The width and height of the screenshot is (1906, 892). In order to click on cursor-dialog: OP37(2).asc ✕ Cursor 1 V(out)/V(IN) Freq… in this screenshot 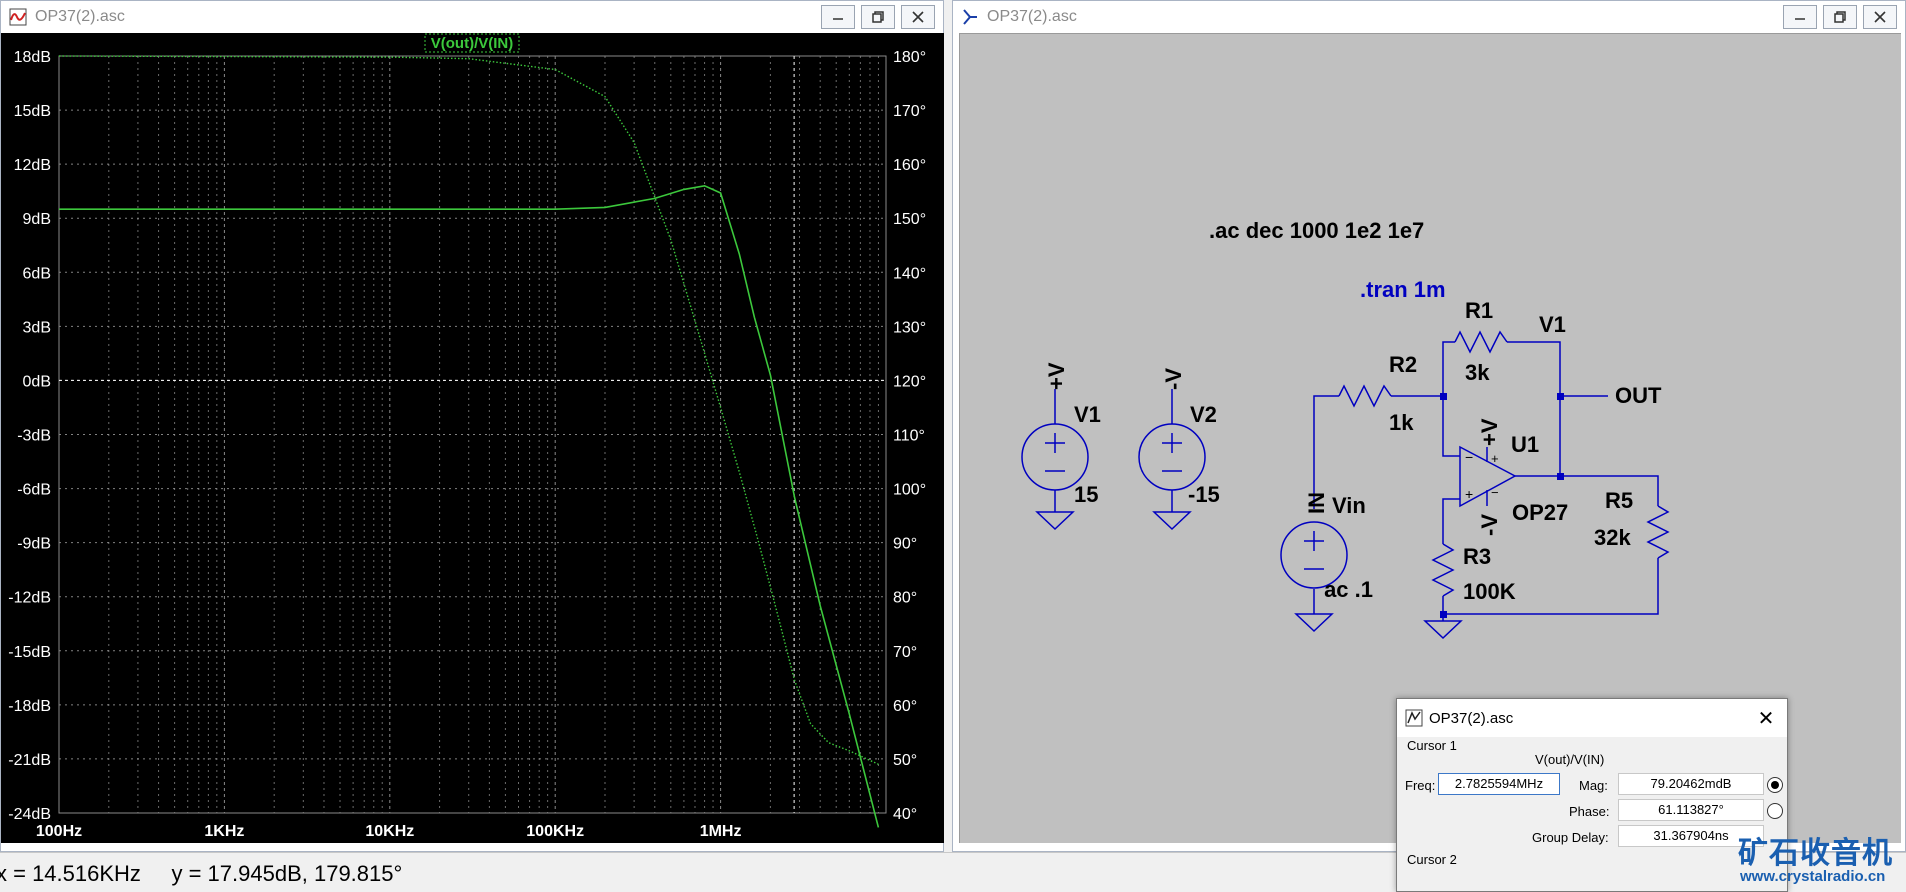, I will do `click(1592, 795)`.